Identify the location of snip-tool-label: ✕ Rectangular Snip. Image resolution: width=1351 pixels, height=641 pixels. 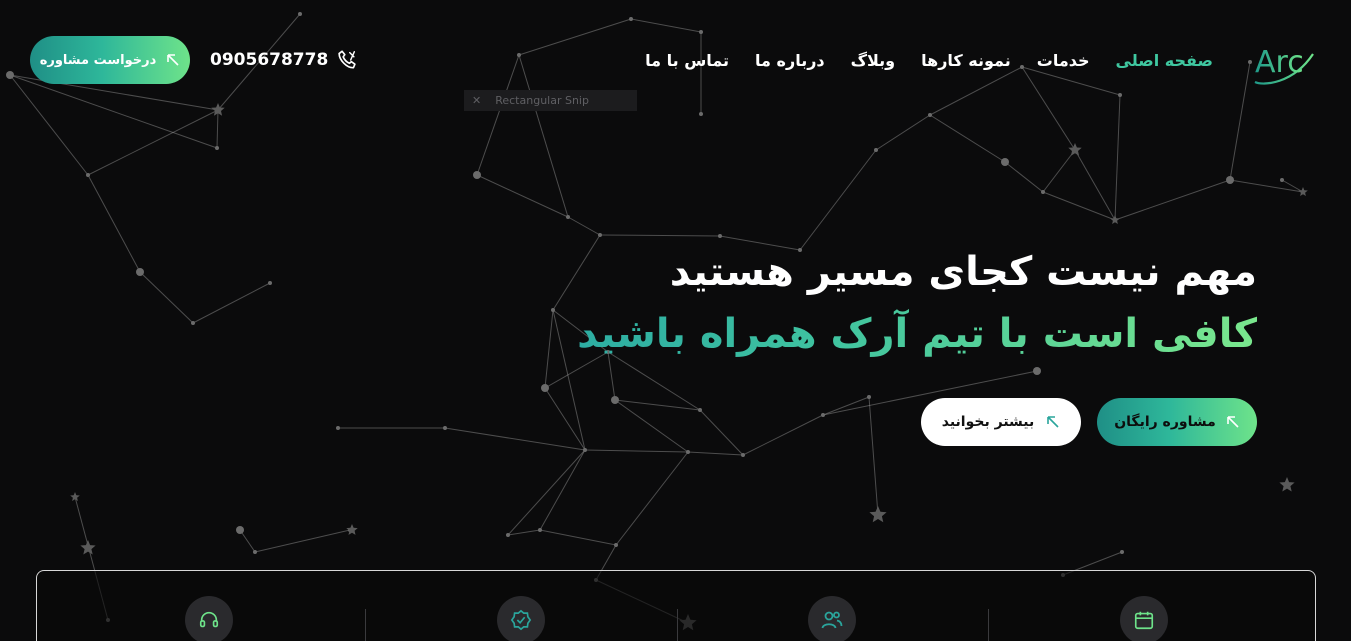
(550, 100).